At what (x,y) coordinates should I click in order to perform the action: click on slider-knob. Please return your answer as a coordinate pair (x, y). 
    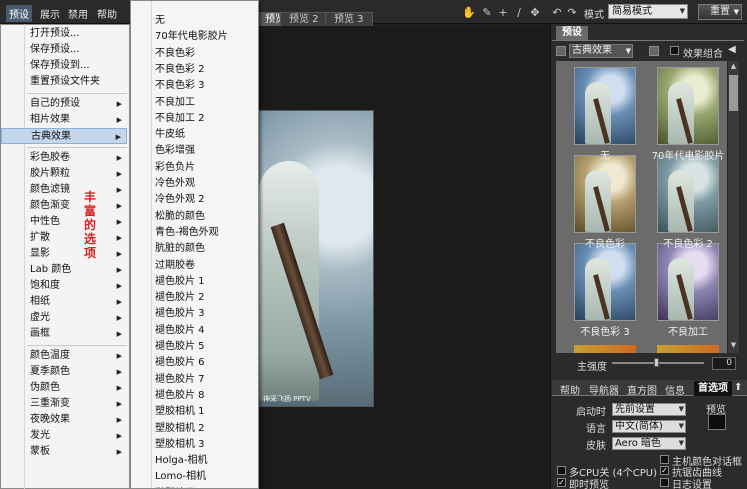
    Looking at the image, I should click on (656, 362).